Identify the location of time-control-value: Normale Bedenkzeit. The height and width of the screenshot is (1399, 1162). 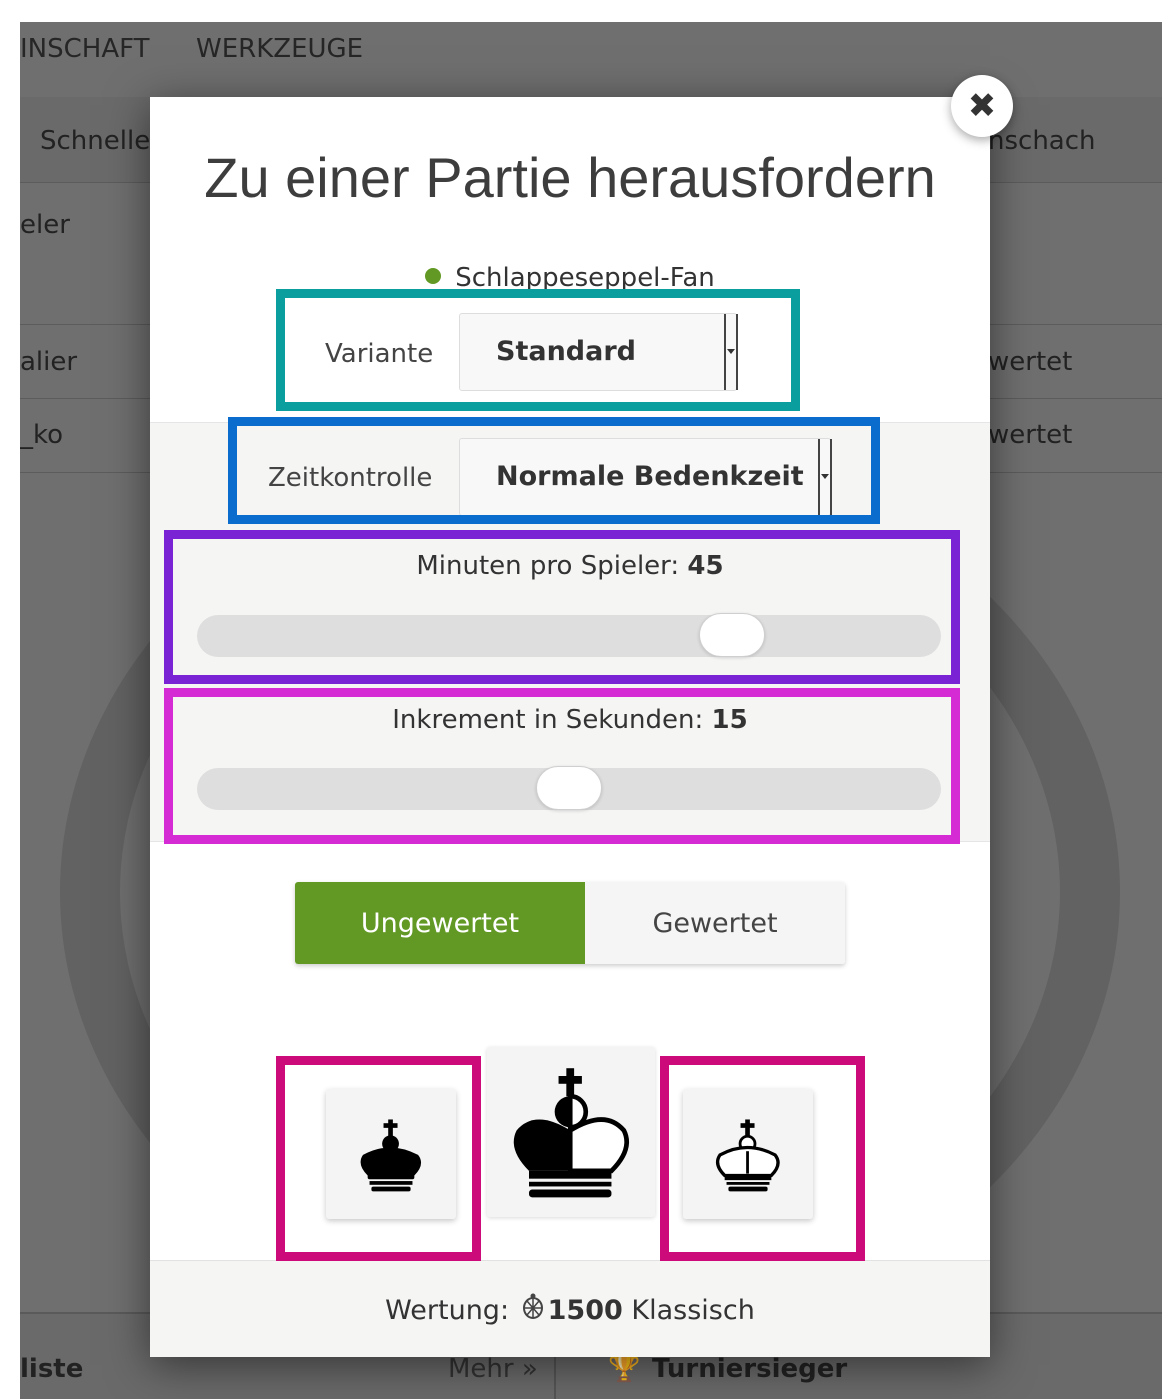
(650, 476).